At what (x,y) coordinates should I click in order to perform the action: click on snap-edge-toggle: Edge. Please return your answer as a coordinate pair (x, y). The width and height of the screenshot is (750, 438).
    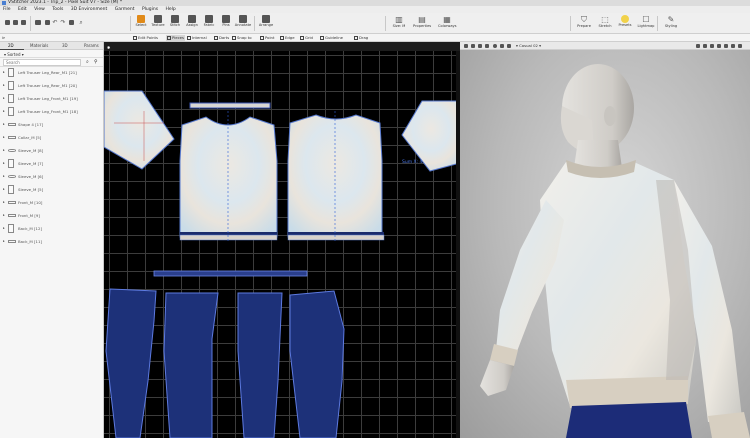
    Looking at the image, I should click on (287, 38).